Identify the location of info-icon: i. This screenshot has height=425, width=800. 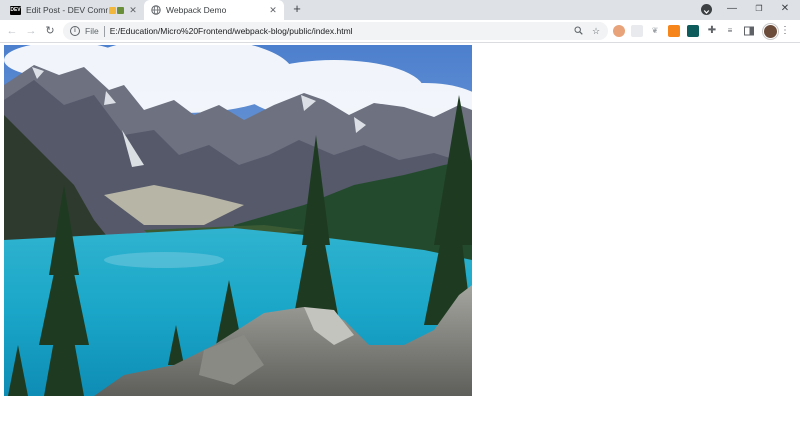
(75, 31).